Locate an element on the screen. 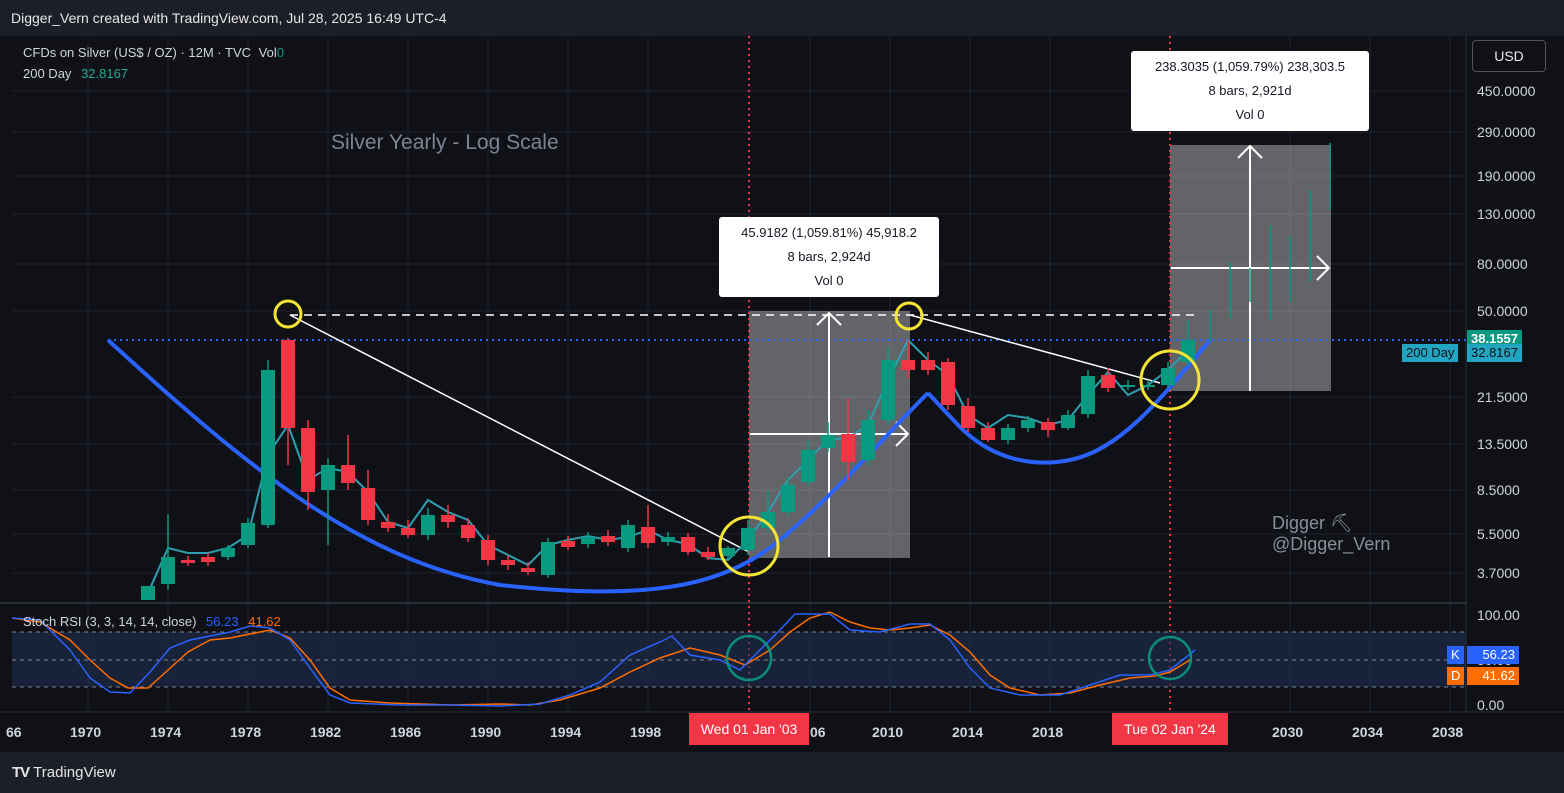  vol-label: Vol is located at coordinates (267, 52).